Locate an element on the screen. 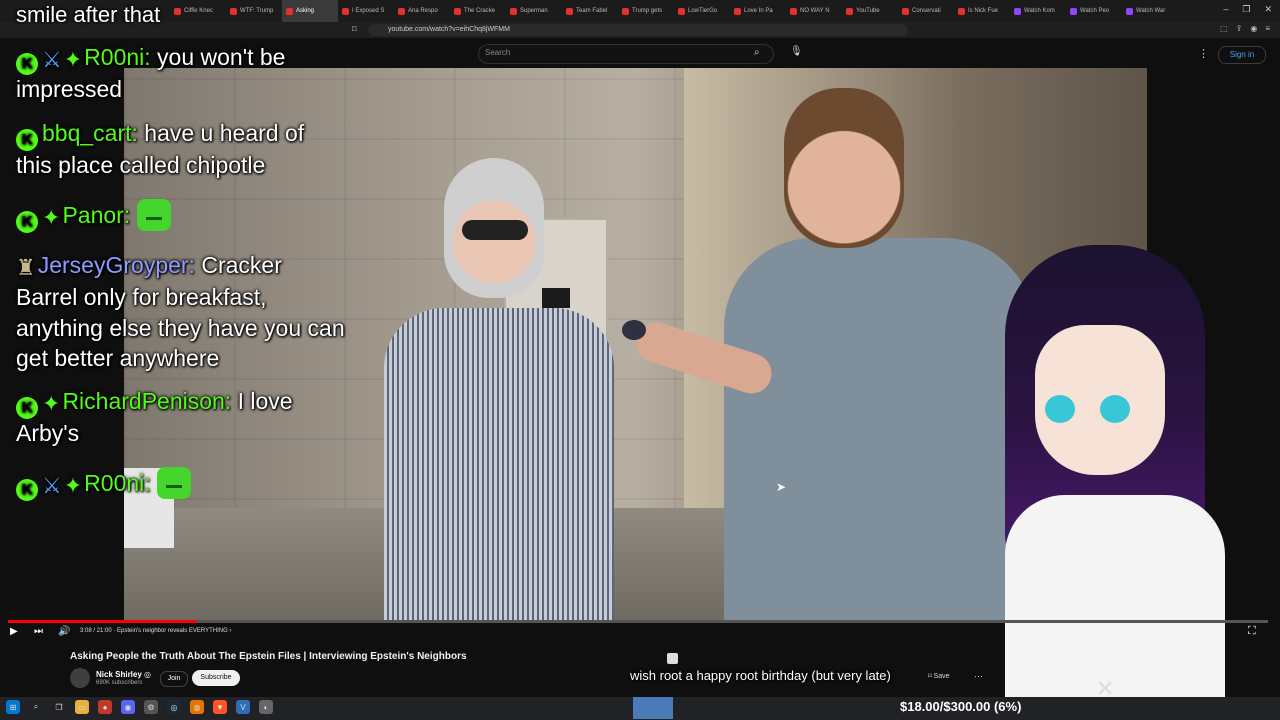  tab-item: Ana Respo is located at coordinates (422, 11).